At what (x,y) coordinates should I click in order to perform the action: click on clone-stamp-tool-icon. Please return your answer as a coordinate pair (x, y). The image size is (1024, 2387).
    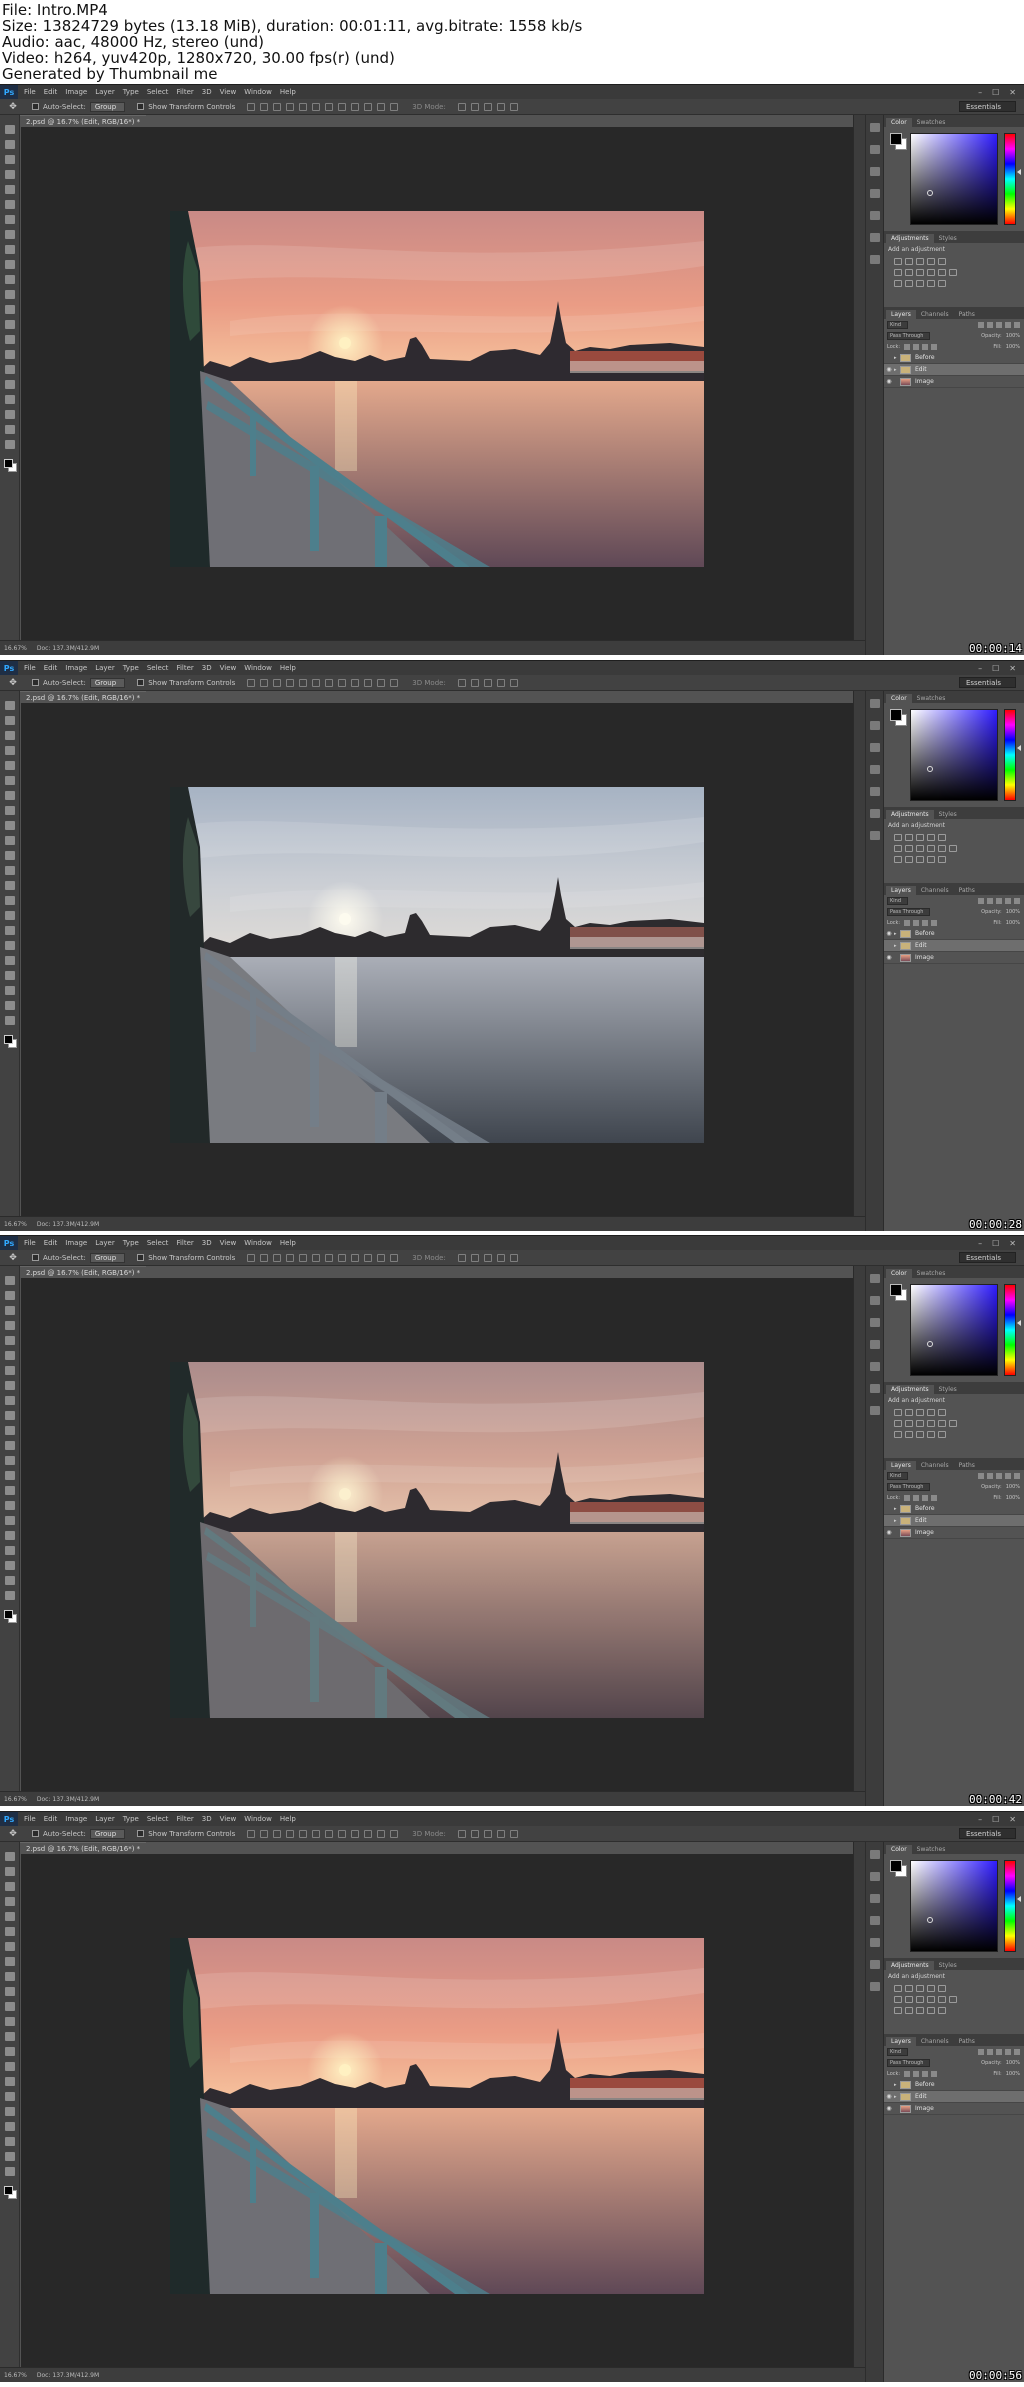
    Looking at the image, I should click on (10, 1415).